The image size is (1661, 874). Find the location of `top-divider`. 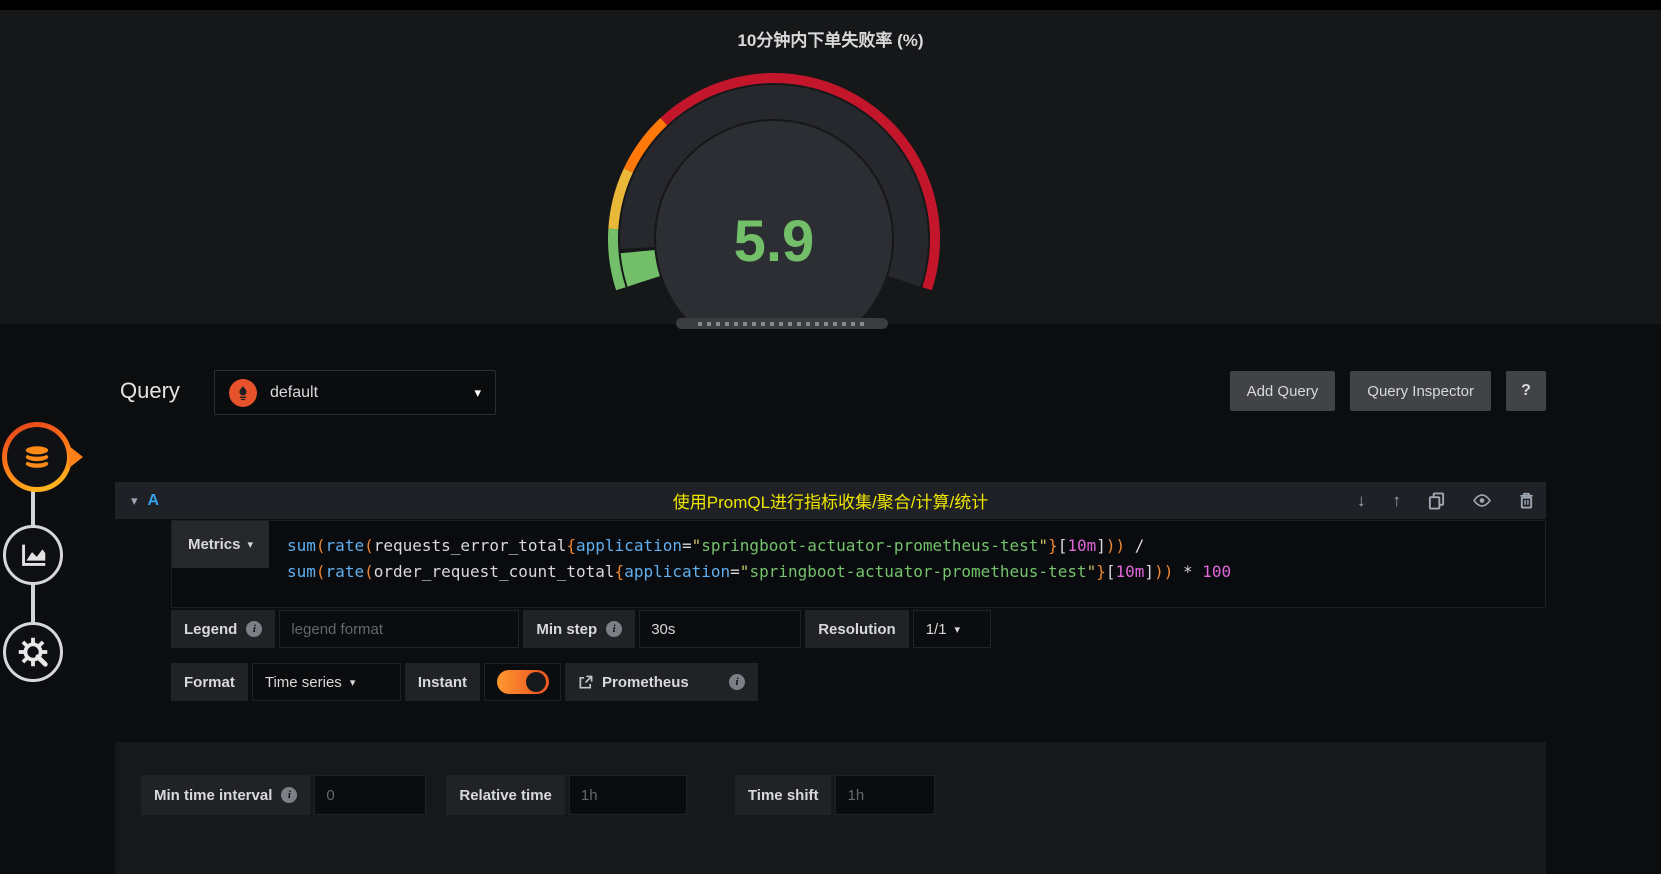

top-divider is located at coordinates (830, 5).